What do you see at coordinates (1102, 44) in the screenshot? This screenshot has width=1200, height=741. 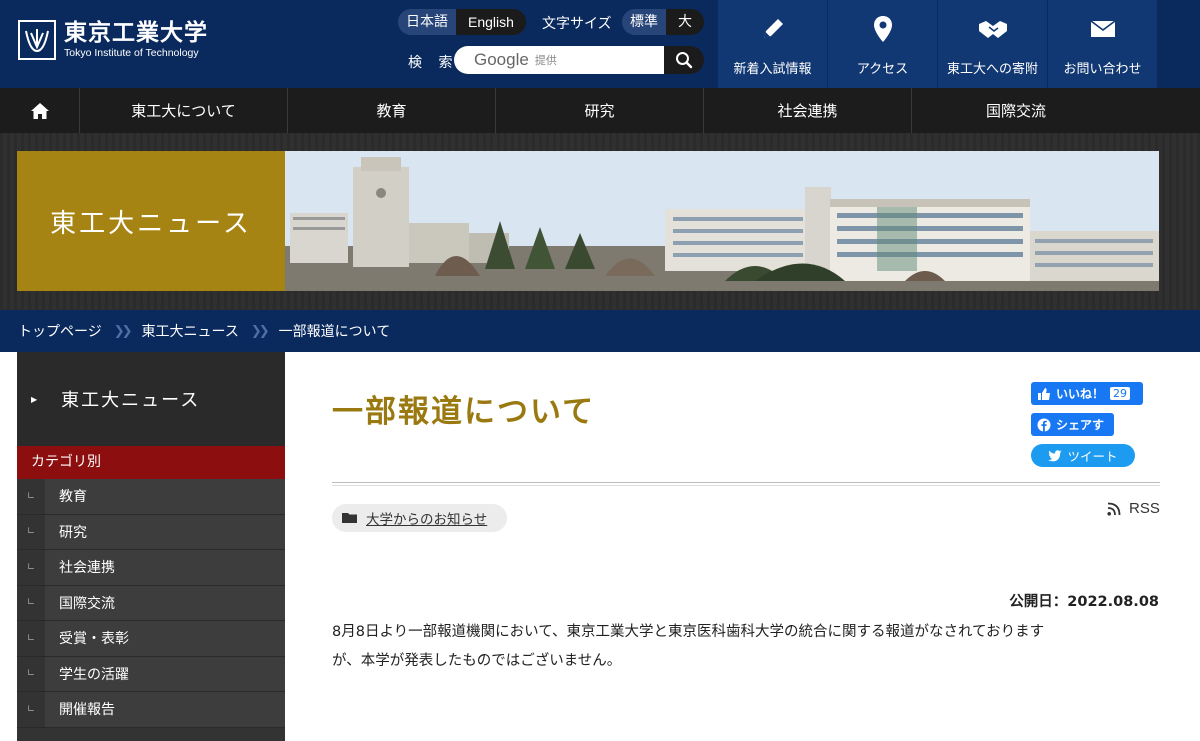 I see `contact-button: お問い合わせ` at bounding box center [1102, 44].